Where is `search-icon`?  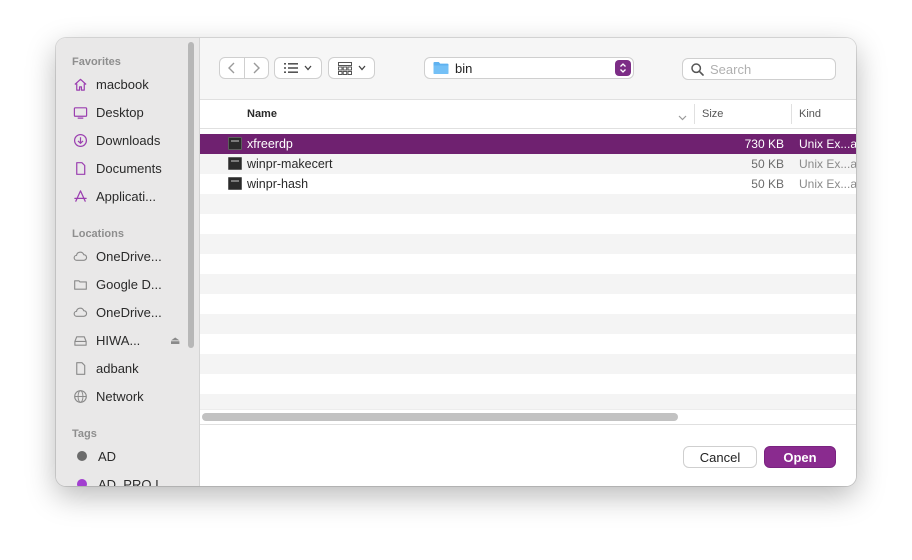
search-icon is located at coordinates (697, 69).